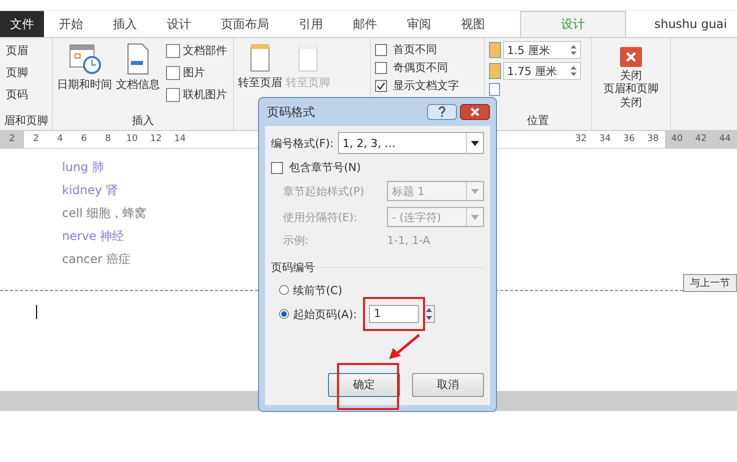 The width and height of the screenshot is (737, 462). Describe the element at coordinates (196, 50) in the screenshot. I see `insert-button: 文档部件` at that location.